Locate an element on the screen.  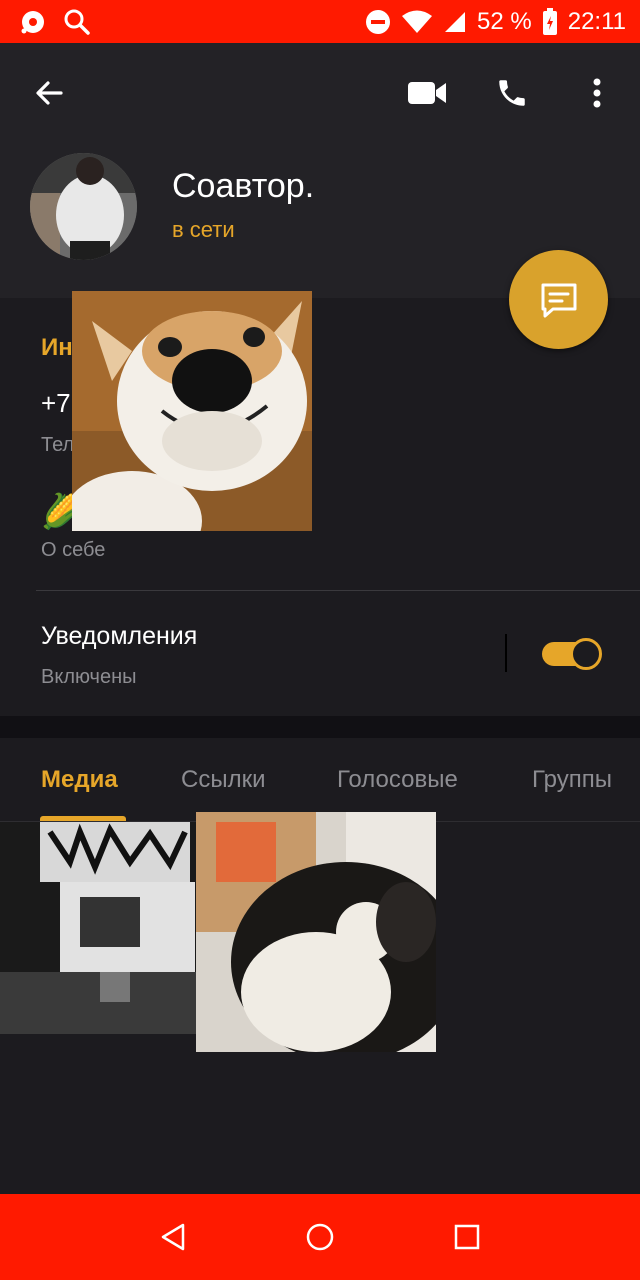
phone-icon is located at coordinates (512, 93).